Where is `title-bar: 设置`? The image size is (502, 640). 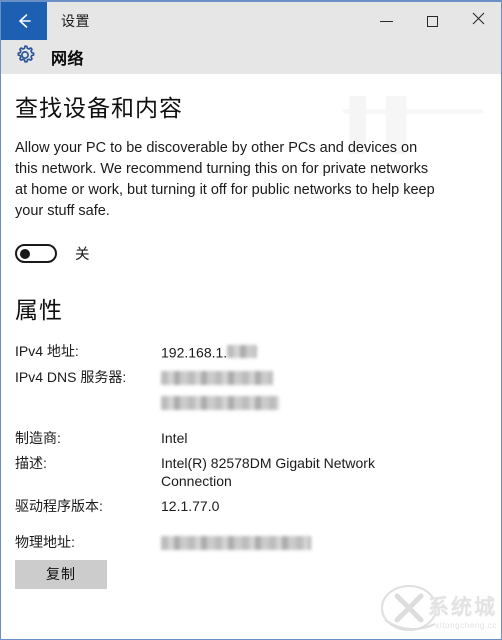 title-bar: 设置 is located at coordinates (251, 21).